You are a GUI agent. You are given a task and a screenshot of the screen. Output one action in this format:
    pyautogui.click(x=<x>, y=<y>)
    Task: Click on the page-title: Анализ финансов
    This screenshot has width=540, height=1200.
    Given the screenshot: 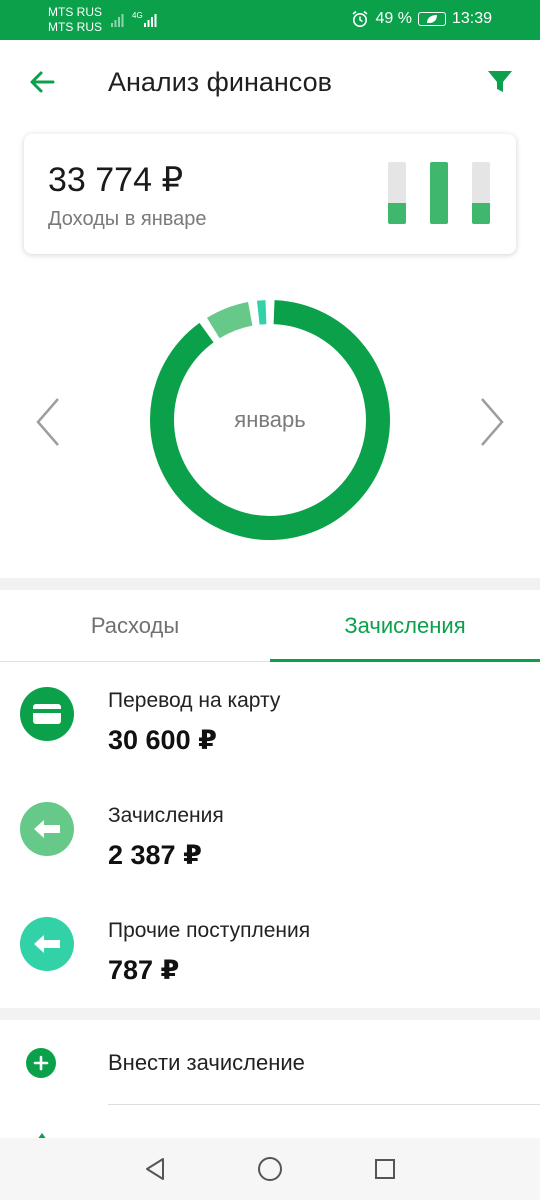 What is the action you would take?
    pyautogui.click(x=220, y=82)
    